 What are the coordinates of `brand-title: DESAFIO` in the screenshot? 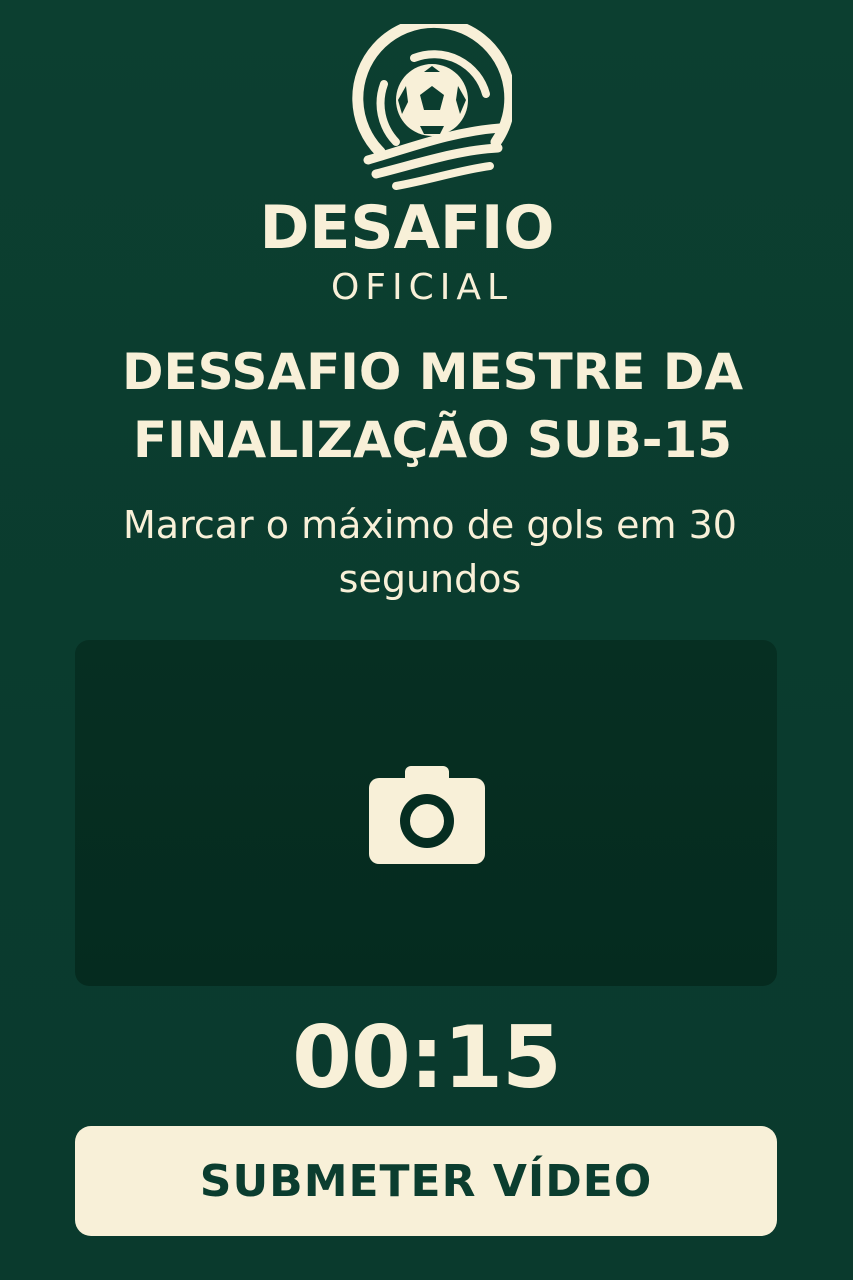 It's located at (407, 228).